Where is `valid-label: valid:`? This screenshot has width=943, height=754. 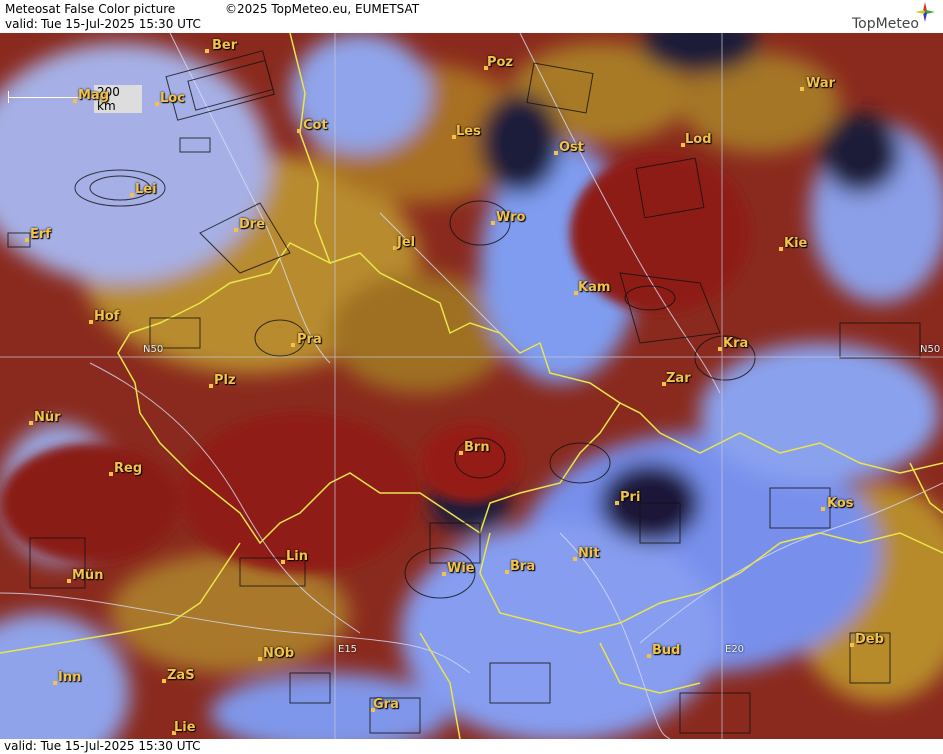
valid-label: valid: is located at coordinates (21, 24).